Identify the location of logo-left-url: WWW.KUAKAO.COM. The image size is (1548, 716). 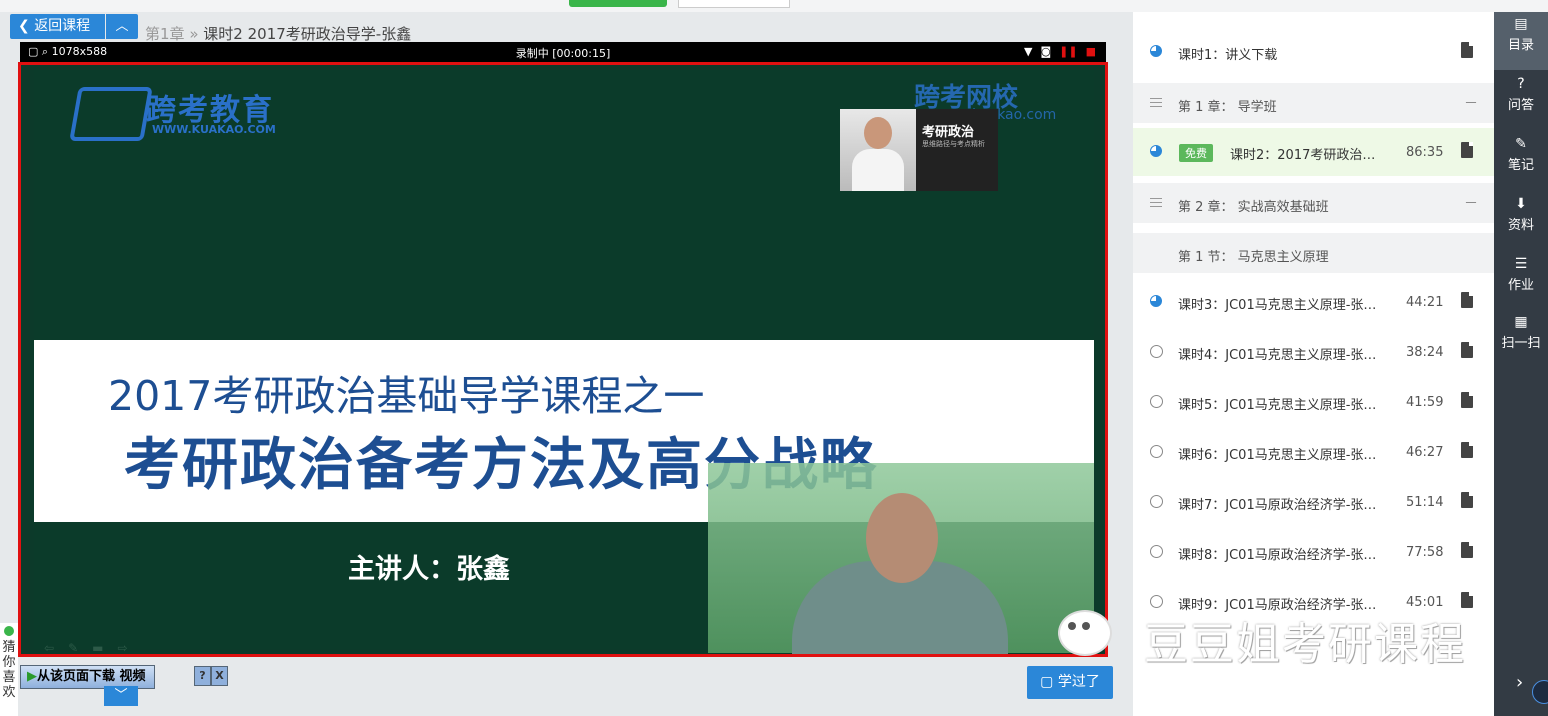
(214, 129).